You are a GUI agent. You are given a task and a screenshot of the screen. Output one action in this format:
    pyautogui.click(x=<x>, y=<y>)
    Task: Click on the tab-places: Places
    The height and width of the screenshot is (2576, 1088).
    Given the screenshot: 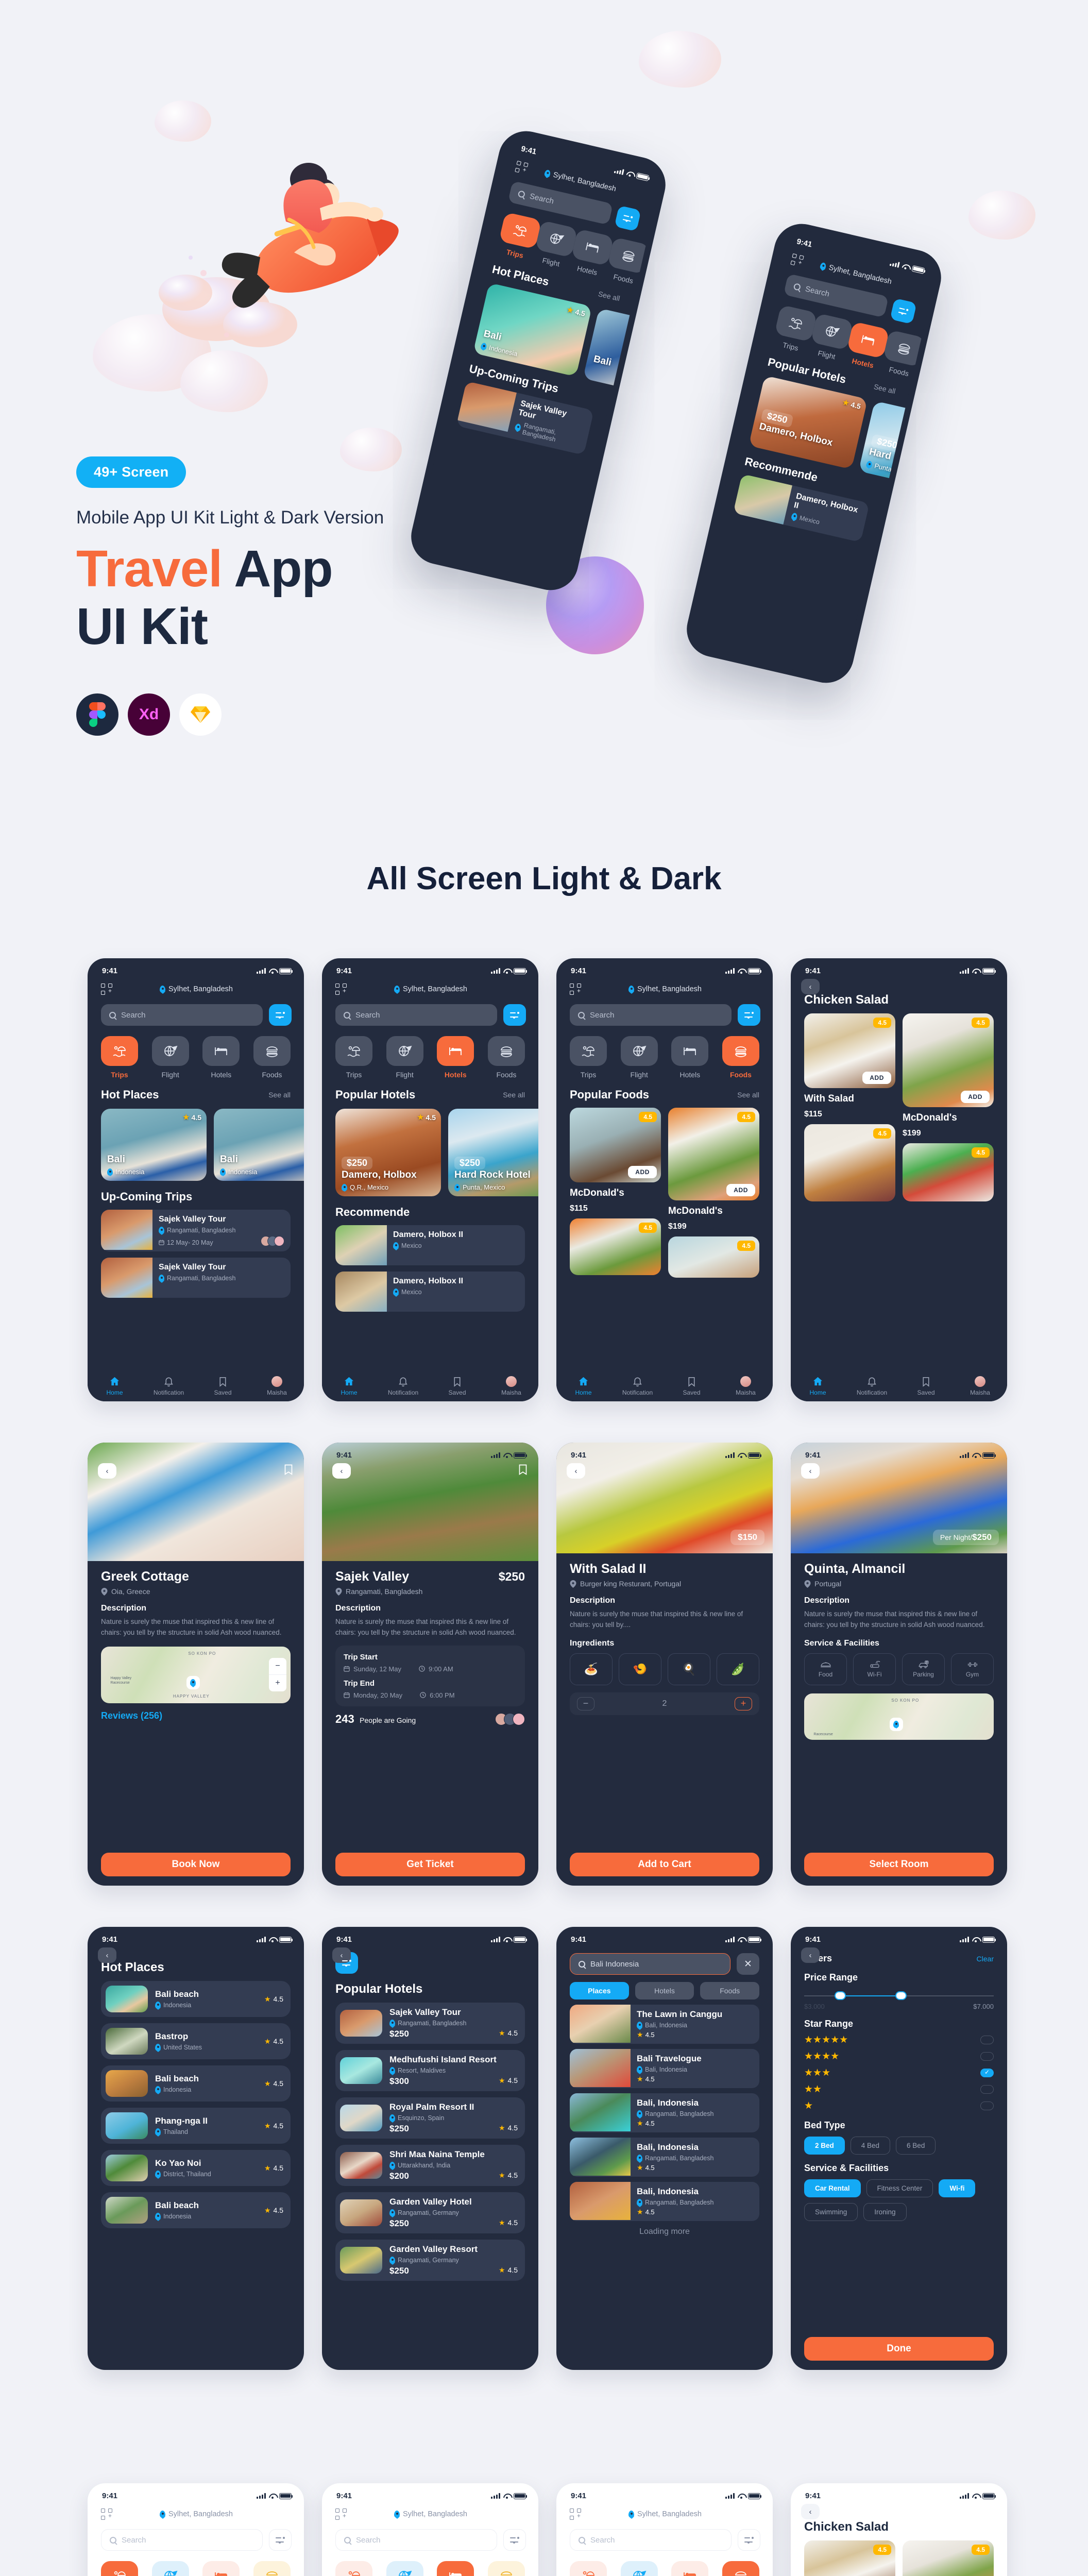 What is the action you would take?
    pyautogui.click(x=599, y=1991)
    